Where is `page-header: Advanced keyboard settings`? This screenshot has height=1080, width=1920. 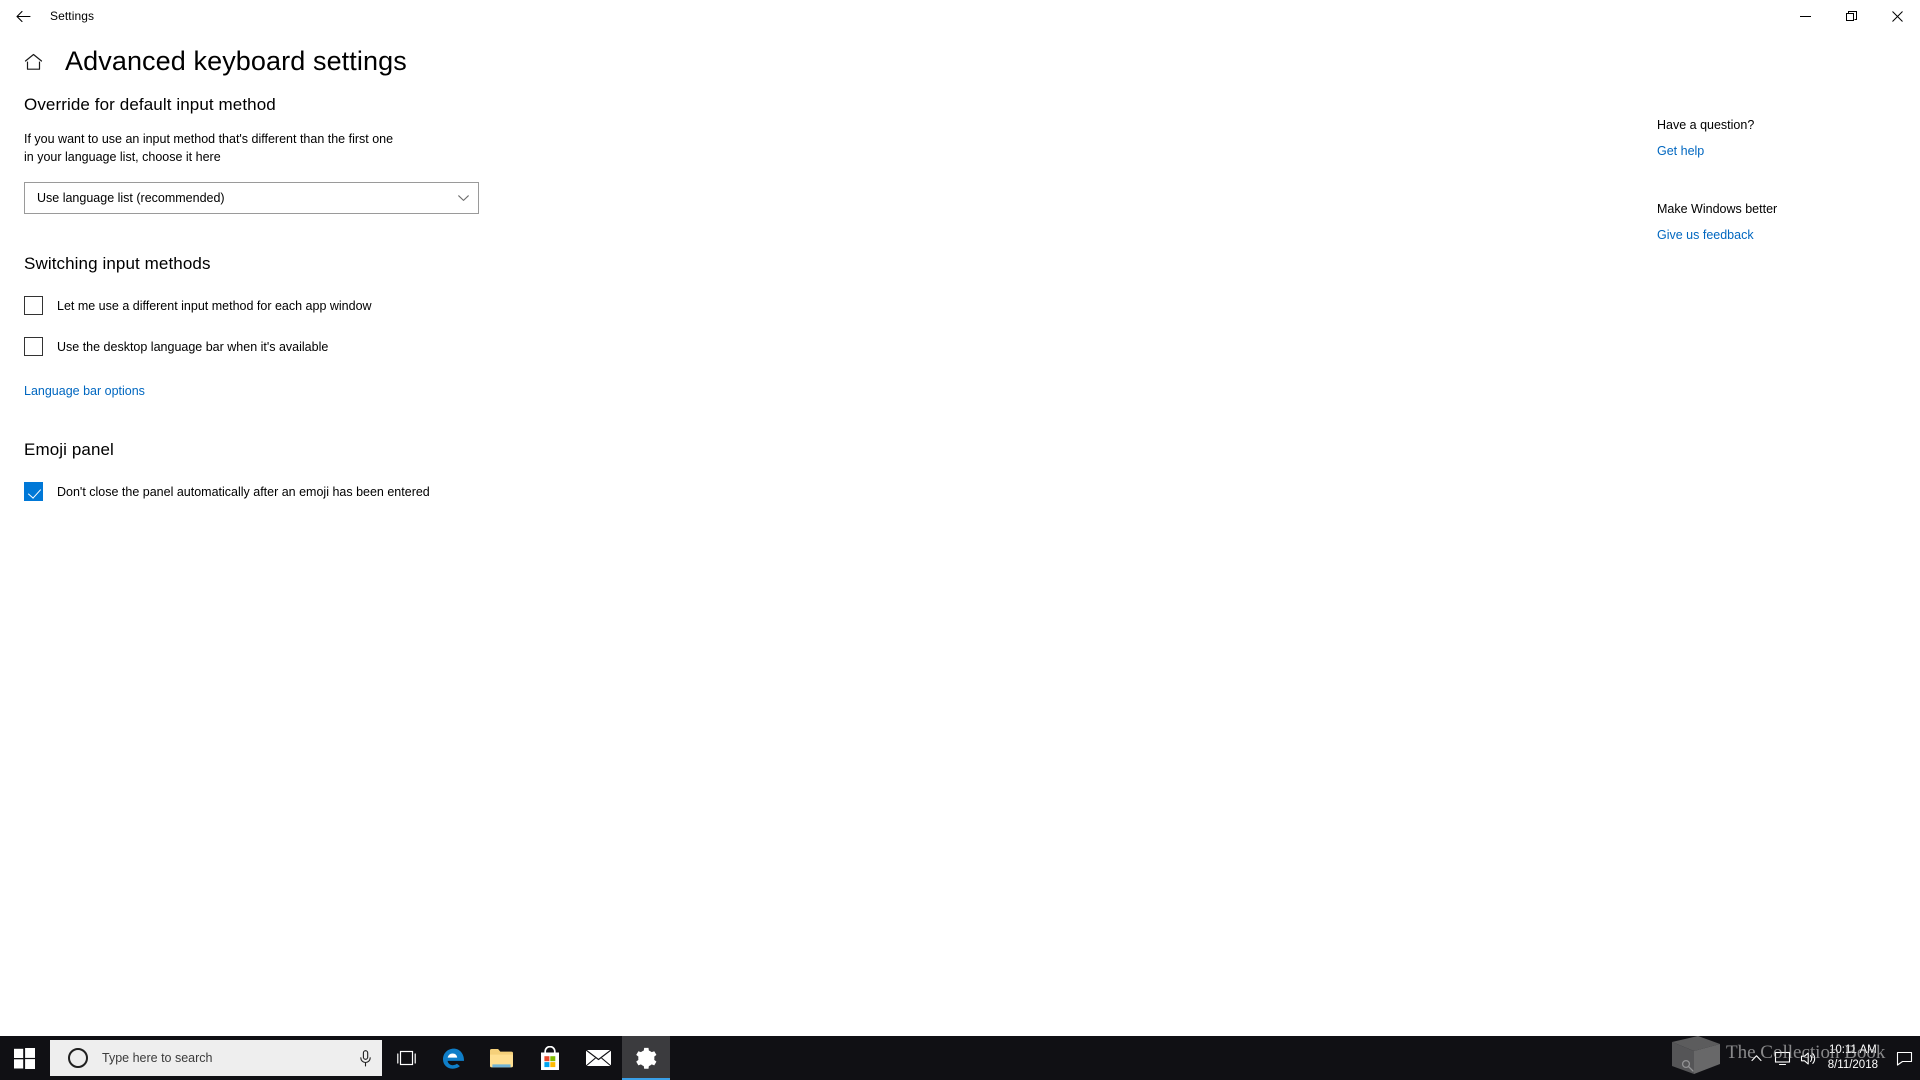 page-header: Advanced keyboard settings is located at coordinates (203, 61).